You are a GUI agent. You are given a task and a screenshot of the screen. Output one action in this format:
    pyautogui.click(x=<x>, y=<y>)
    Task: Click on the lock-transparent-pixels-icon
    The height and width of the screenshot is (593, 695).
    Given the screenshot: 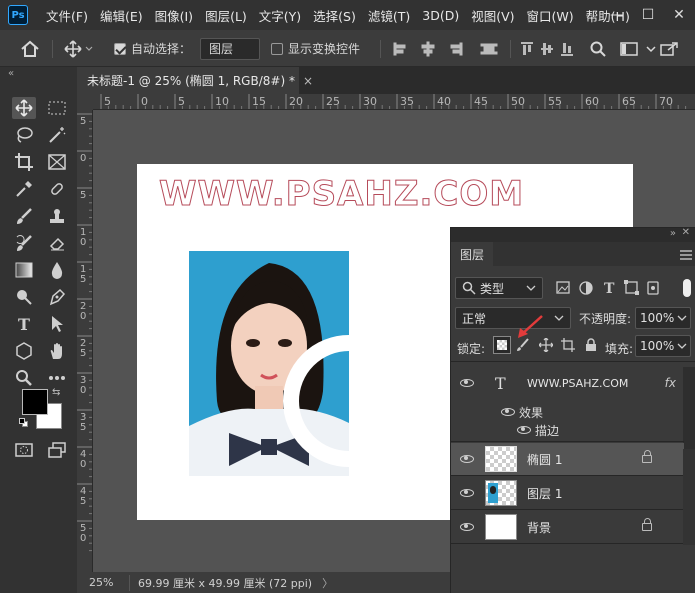 What is the action you would take?
    pyautogui.click(x=502, y=345)
    